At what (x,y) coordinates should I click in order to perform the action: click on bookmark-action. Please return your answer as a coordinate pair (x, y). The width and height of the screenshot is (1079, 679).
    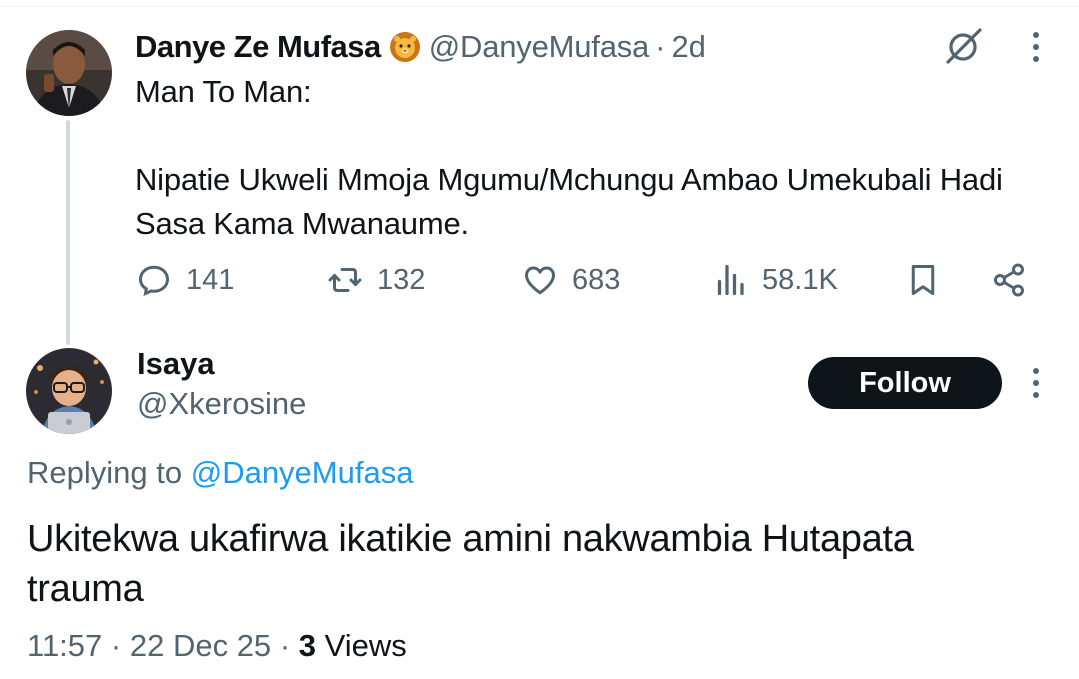
    Looking at the image, I should click on (930, 280).